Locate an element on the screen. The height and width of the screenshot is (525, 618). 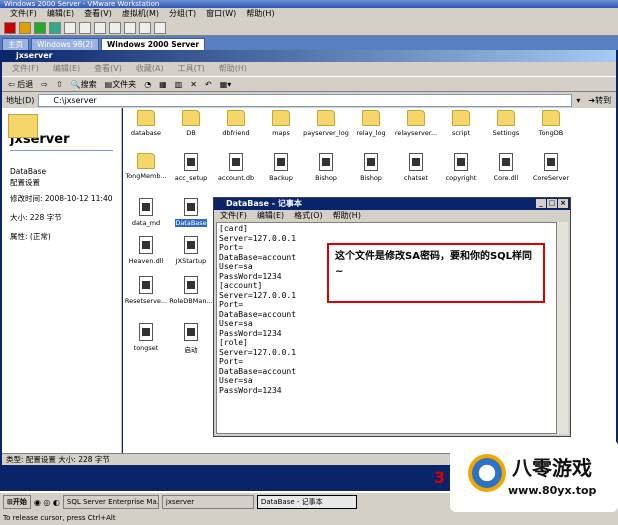
quick-launch-icon: ◉ ◎ ◐ is located at coordinates (47, 502).